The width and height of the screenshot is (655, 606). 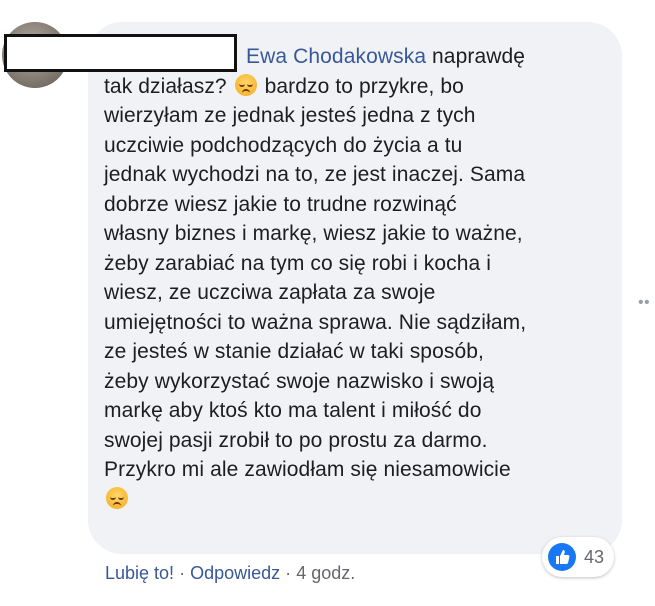 I want to click on comment-line: wiesz, ze uczciwa zapłata za swoje, so click(x=270, y=292).